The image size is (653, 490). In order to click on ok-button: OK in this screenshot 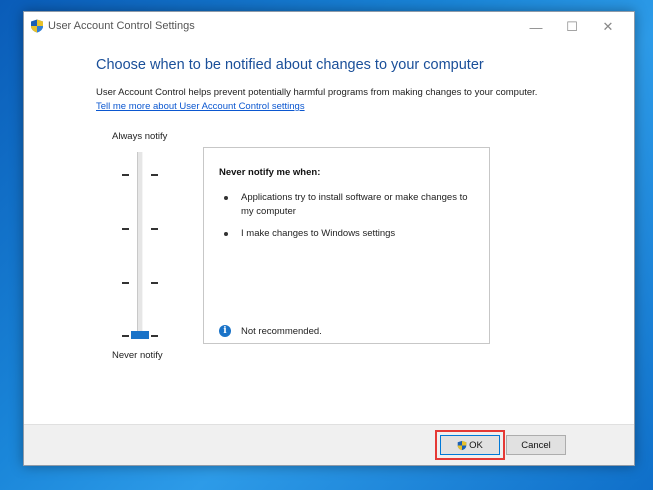, I will do `click(470, 445)`.